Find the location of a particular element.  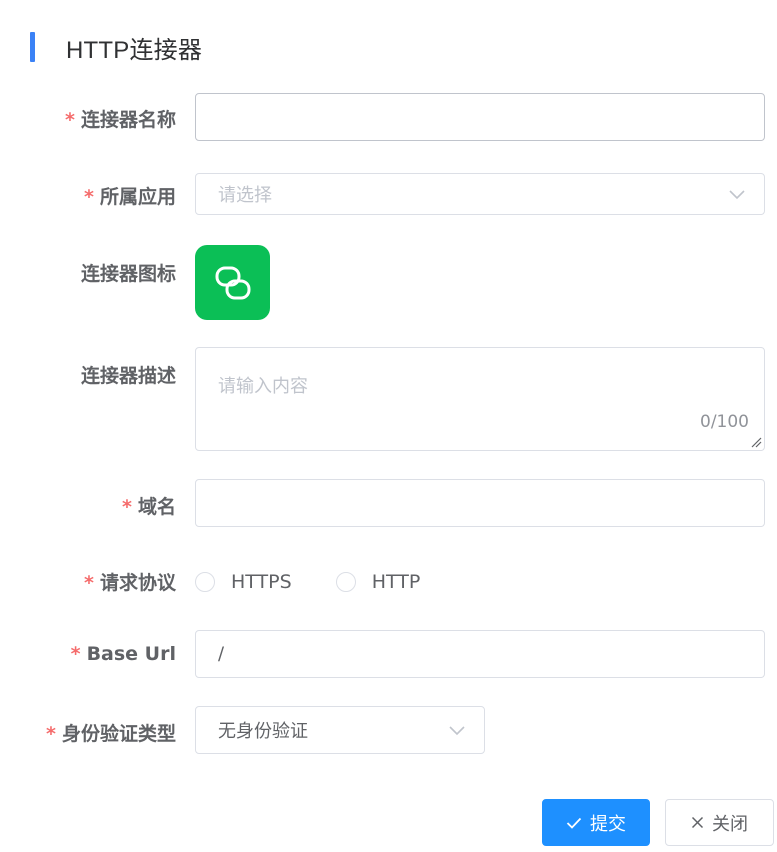

domain-label: * 域名 is located at coordinates (149, 505).